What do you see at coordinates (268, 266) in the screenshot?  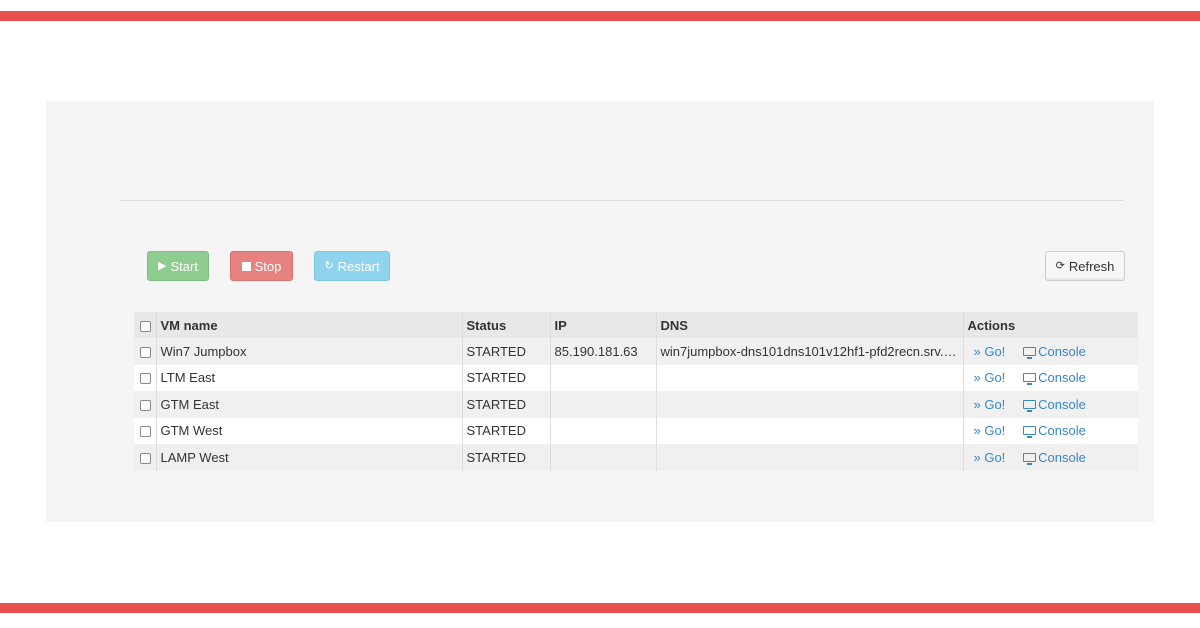 I see `stop-label: Stop` at bounding box center [268, 266].